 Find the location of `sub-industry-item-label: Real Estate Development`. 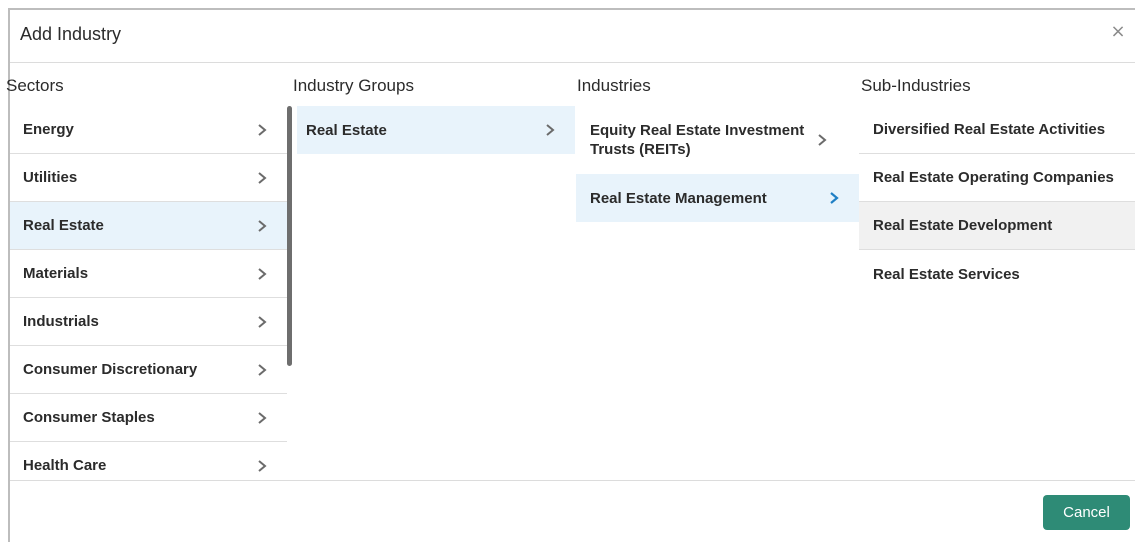

sub-industry-item-label: Real Estate Development is located at coordinates (963, 225).